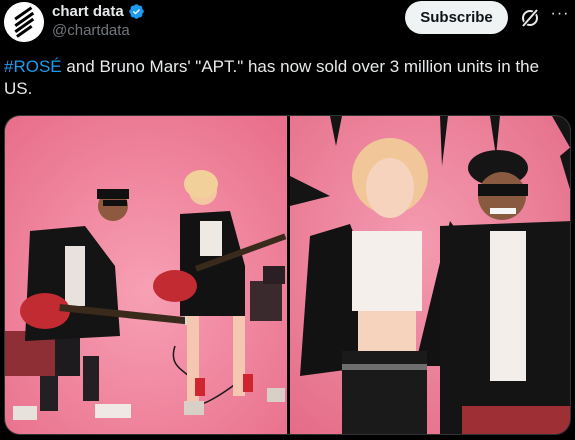 This screenshot has height=440, width=575. I want to click on subscribe-button: Subscribe, so click(456, 17).